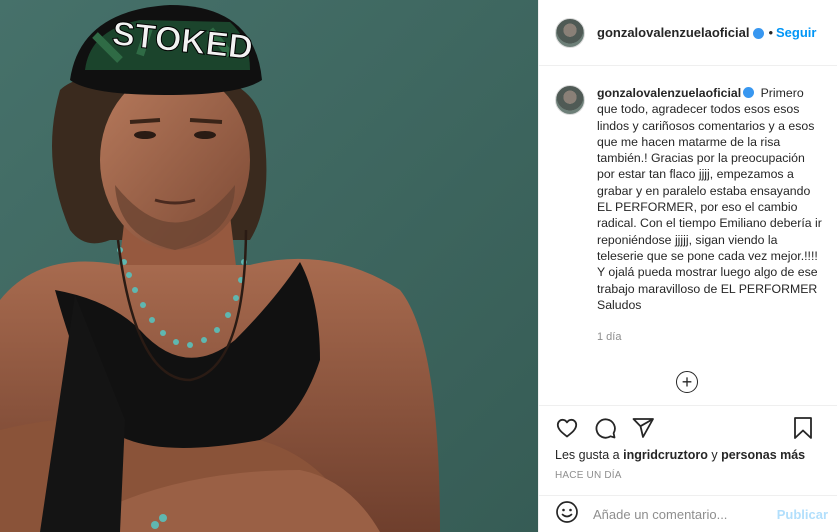  What do you see at coordinates (567, 514) in the screenshot?
I see `emoji-icon` at bounding box center [567, 514].